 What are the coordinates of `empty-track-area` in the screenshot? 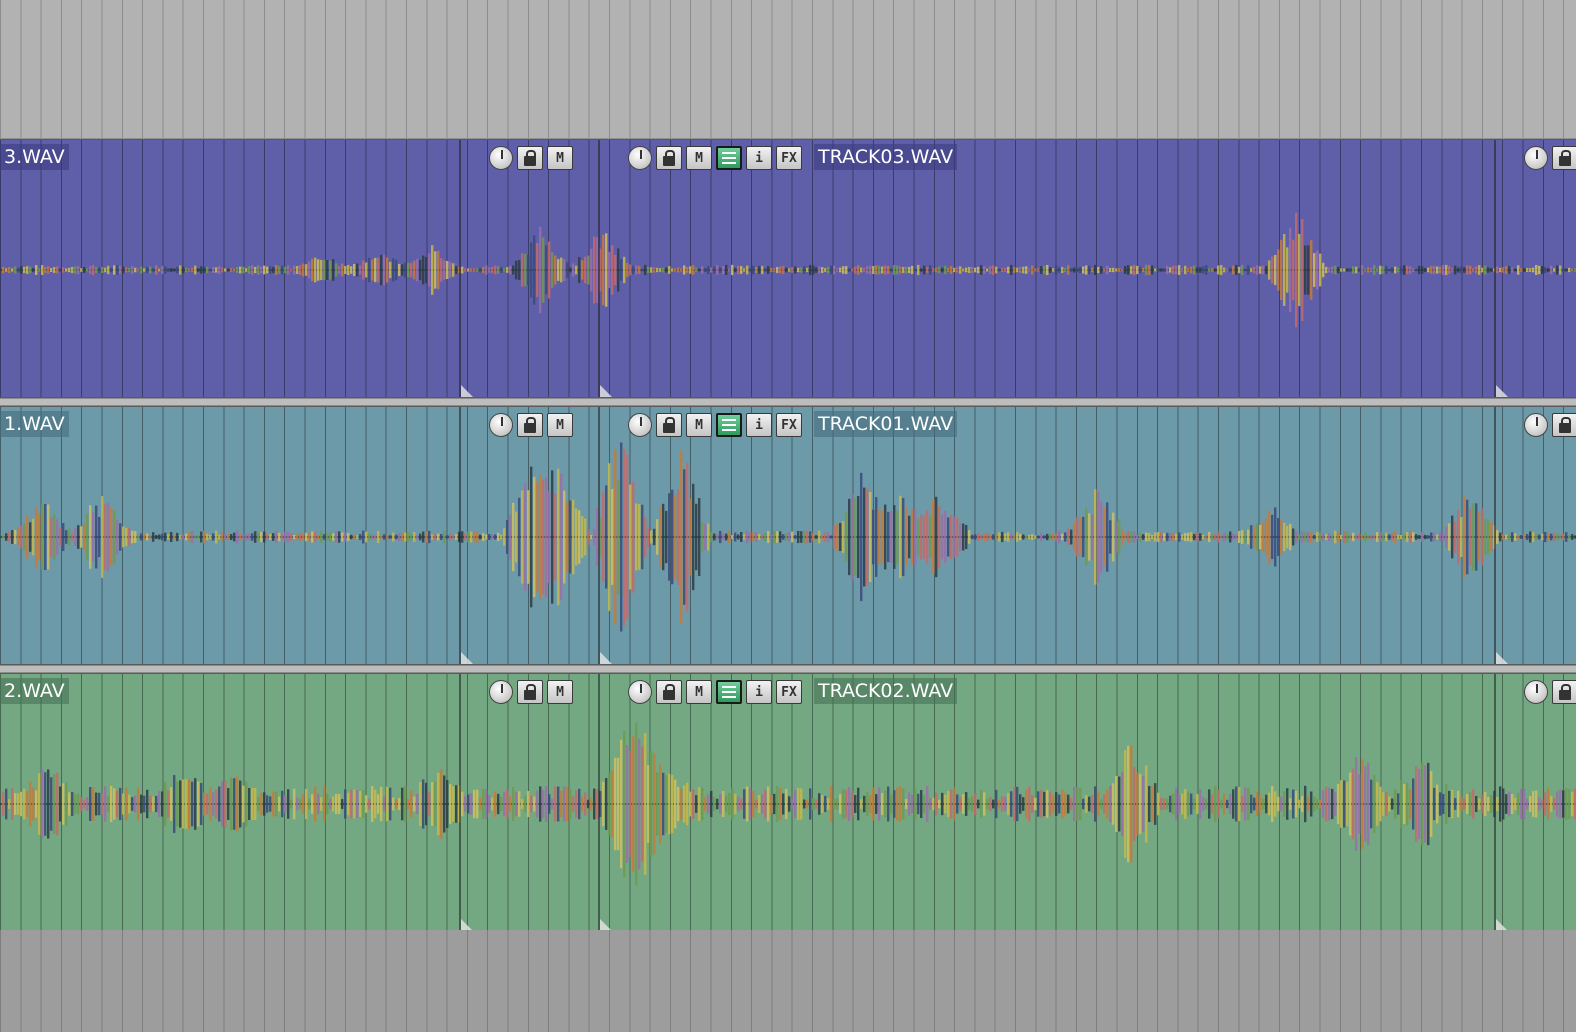 It's located at (788, 981).